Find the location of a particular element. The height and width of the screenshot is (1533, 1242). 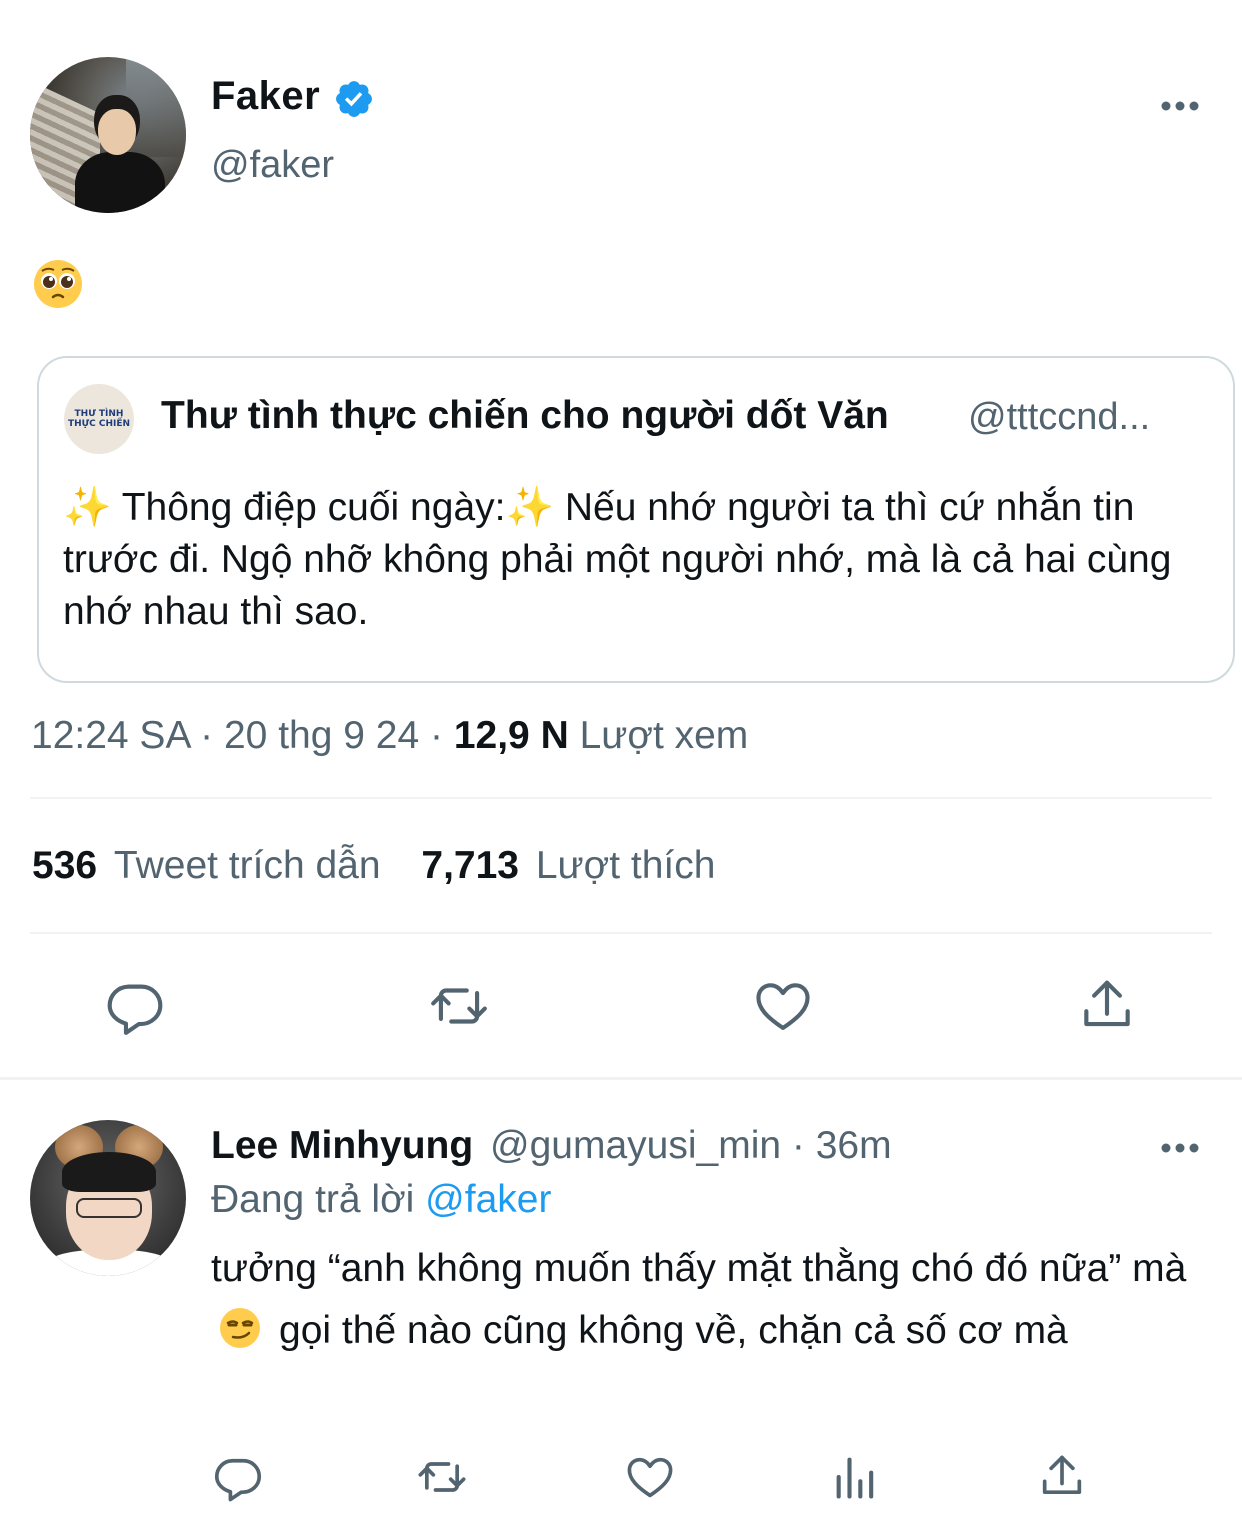

tweet-meta: 12:24 SA · 20 thg 9 24 · 12,9 N Lượt xem is located at coordinates (389, 736).